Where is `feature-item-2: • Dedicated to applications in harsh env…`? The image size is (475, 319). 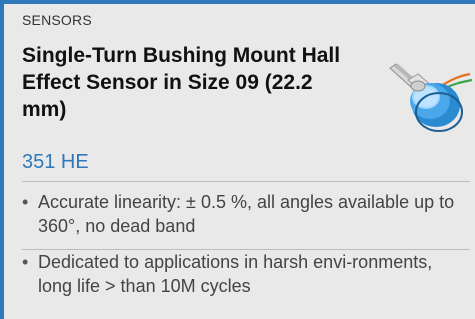 feature-item-2: • Dedicated to applications in harsh env… is located at coordinates (242, 274).